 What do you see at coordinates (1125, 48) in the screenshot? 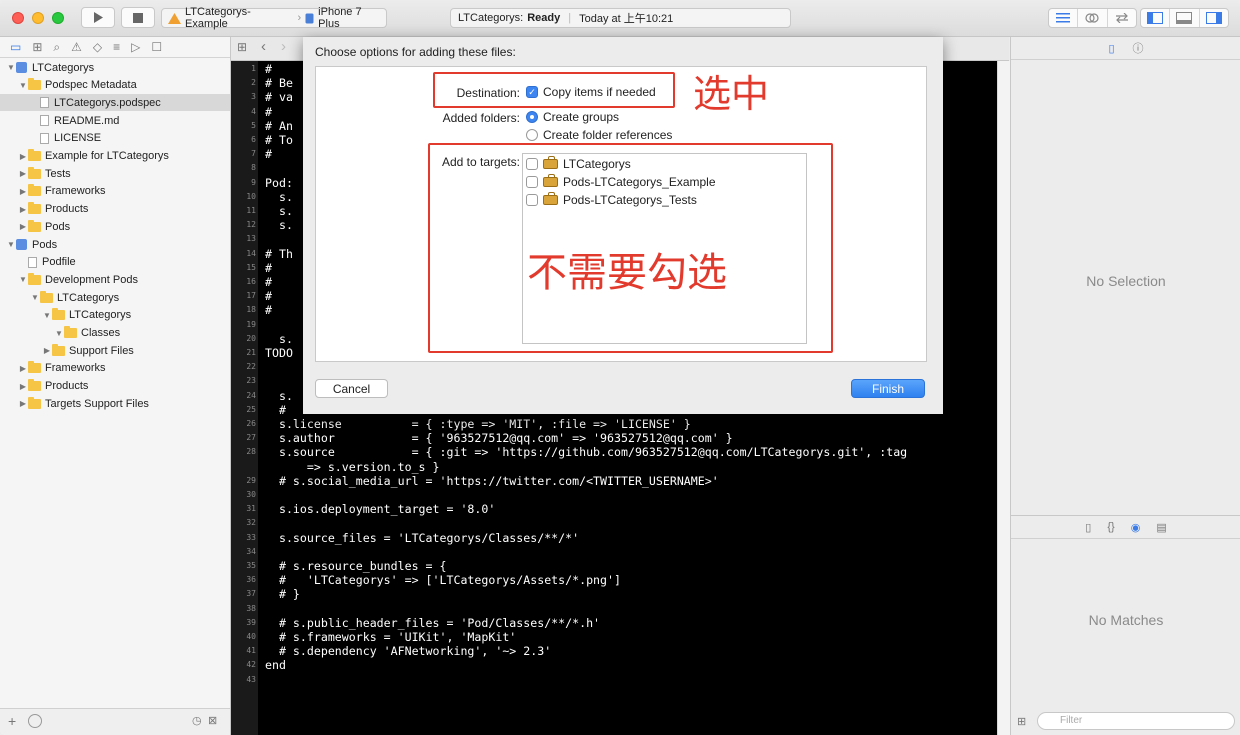
I see `inspector-tabs: ▯ ⓘ` at bounding box center [1125, 48].